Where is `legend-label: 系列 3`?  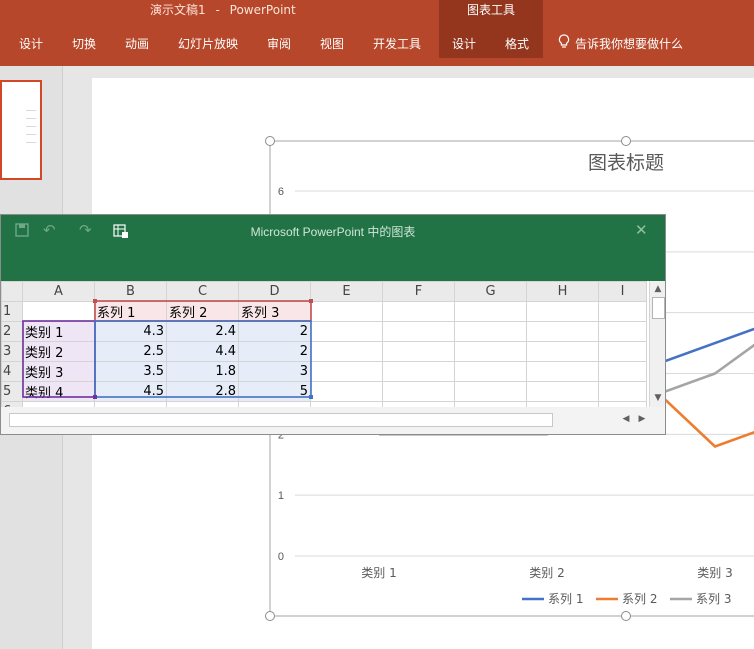
legend-label: 系列 3 is located at coordinates (713, 599).